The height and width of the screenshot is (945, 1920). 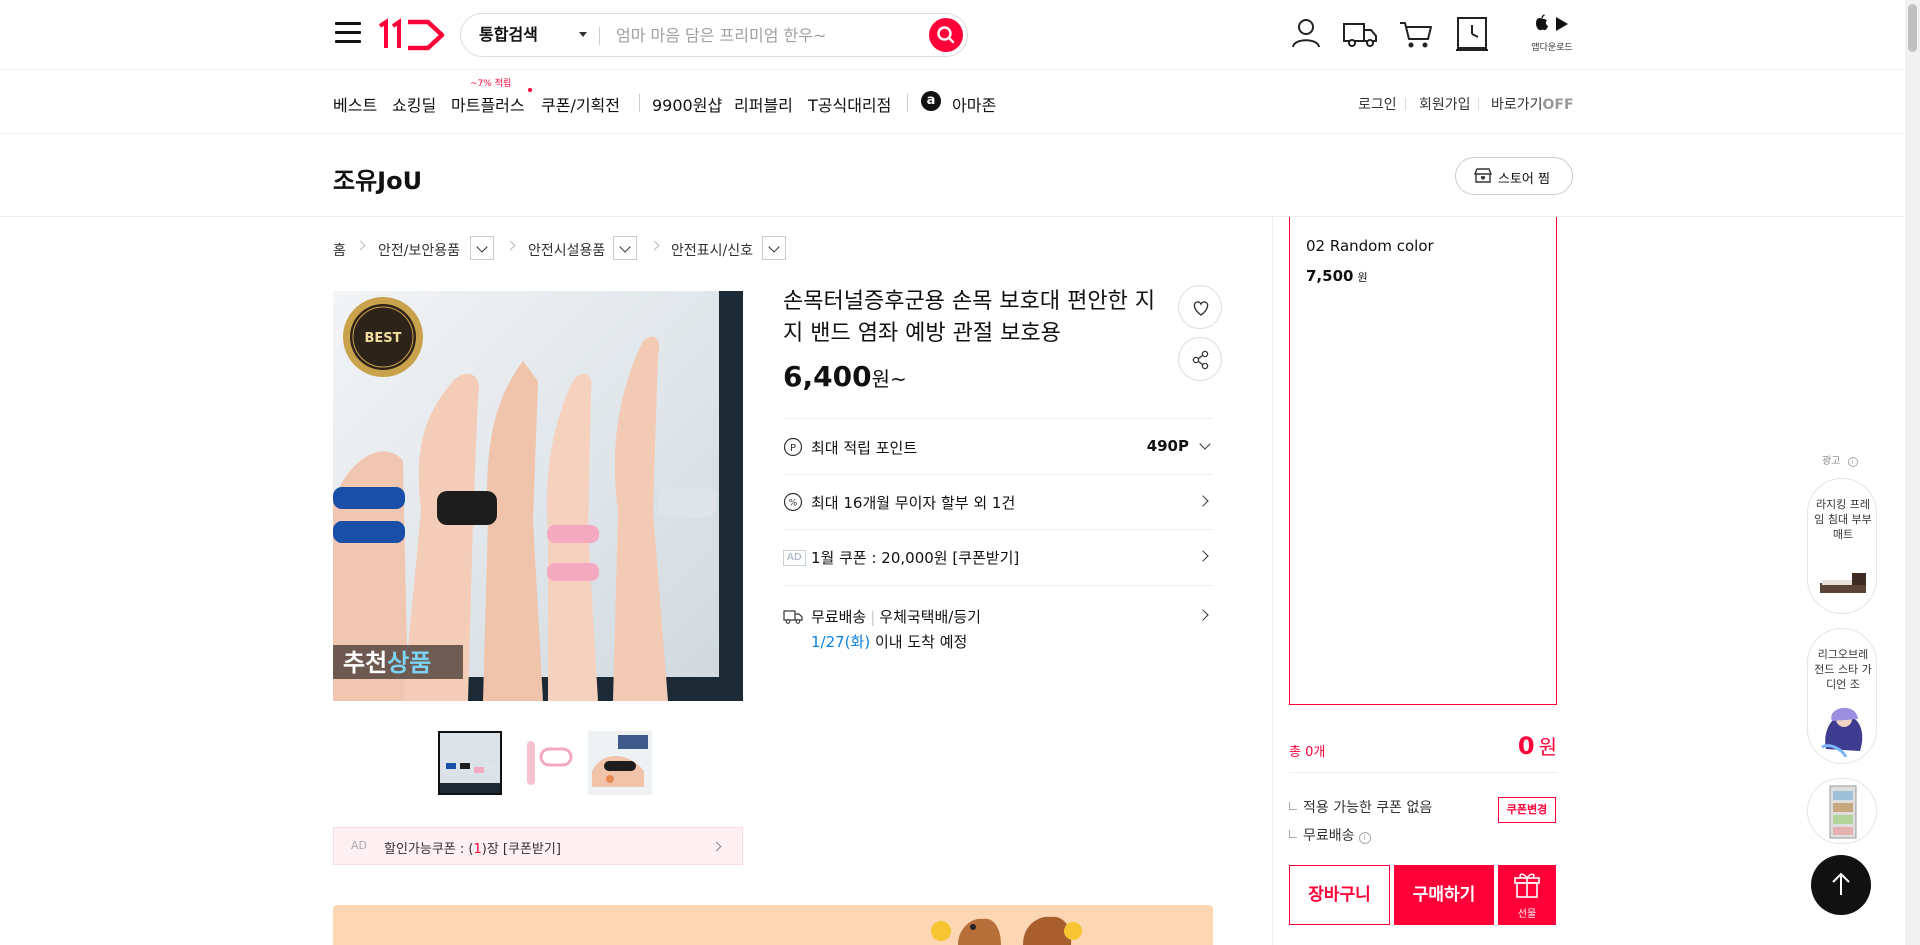 What do you see at coordinates (960, 176) in the screenshot?
I see `store-bar: 조유JoU 스토어 찜` at bounding box center [960, 176].